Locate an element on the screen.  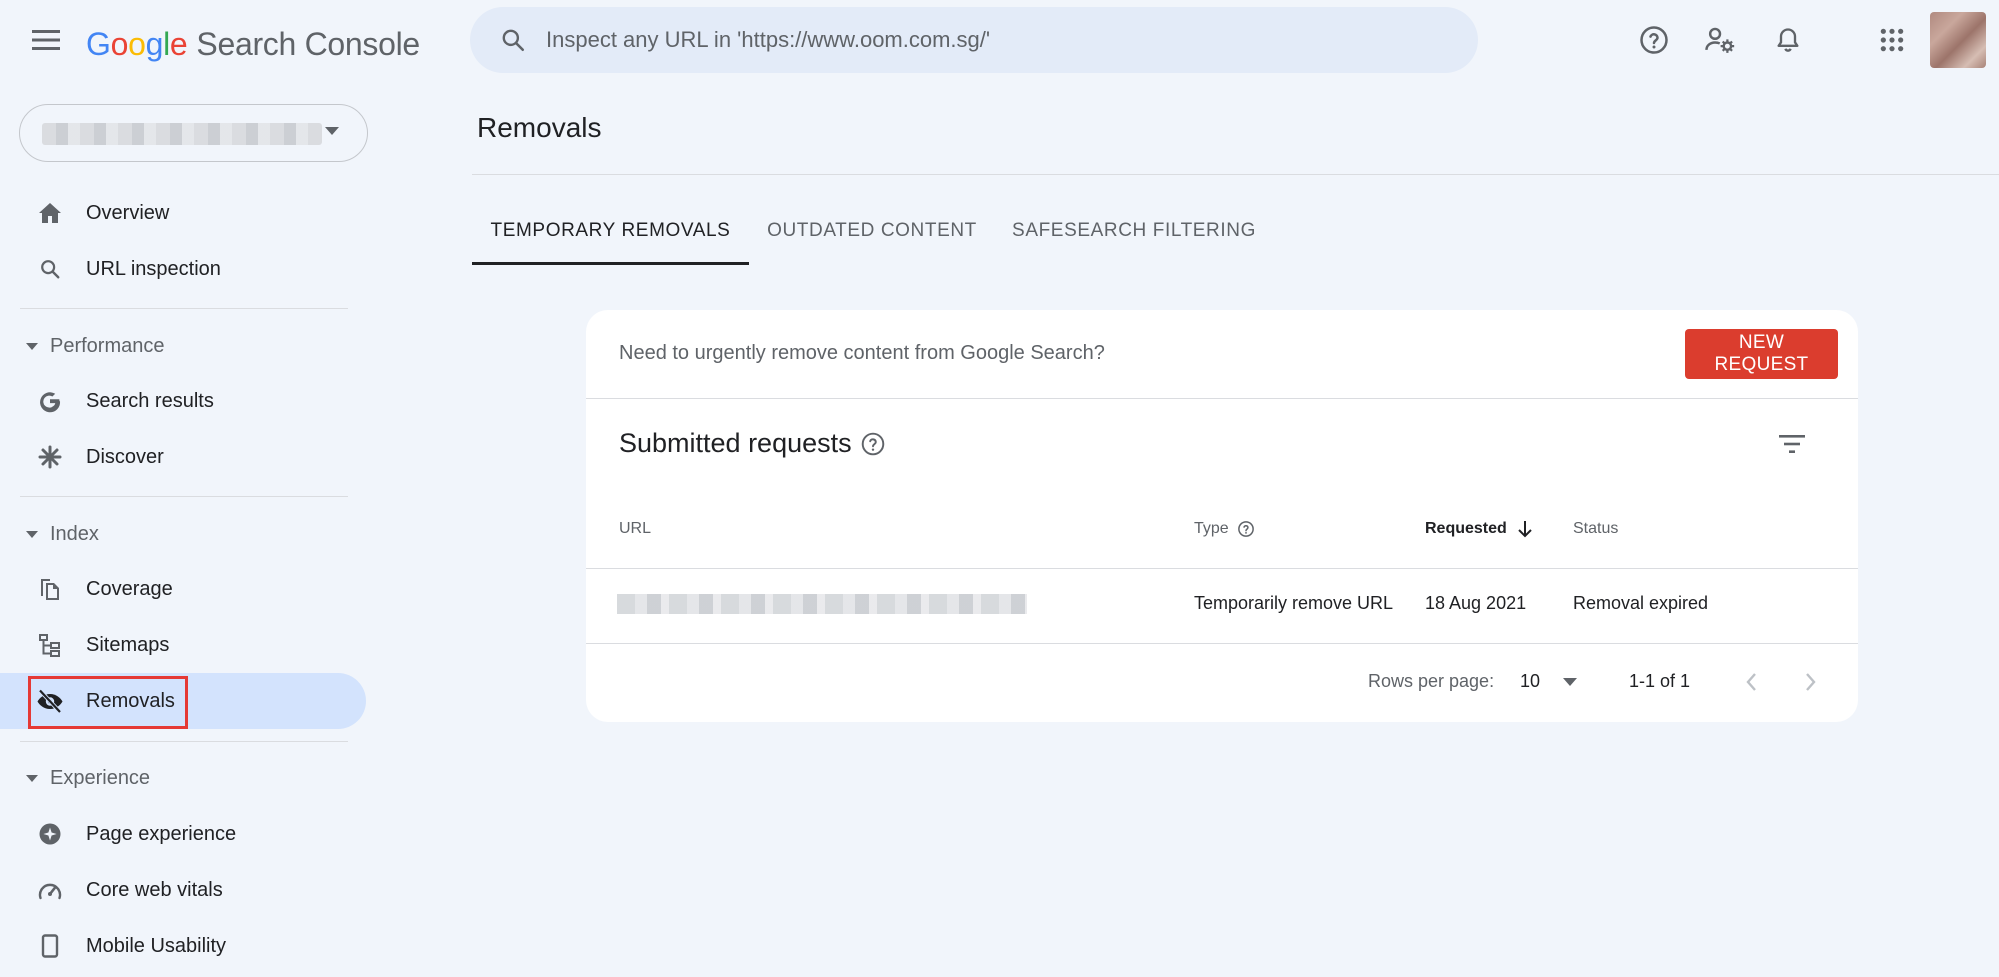
notifications-icon is located at coordinates (1788, 40).